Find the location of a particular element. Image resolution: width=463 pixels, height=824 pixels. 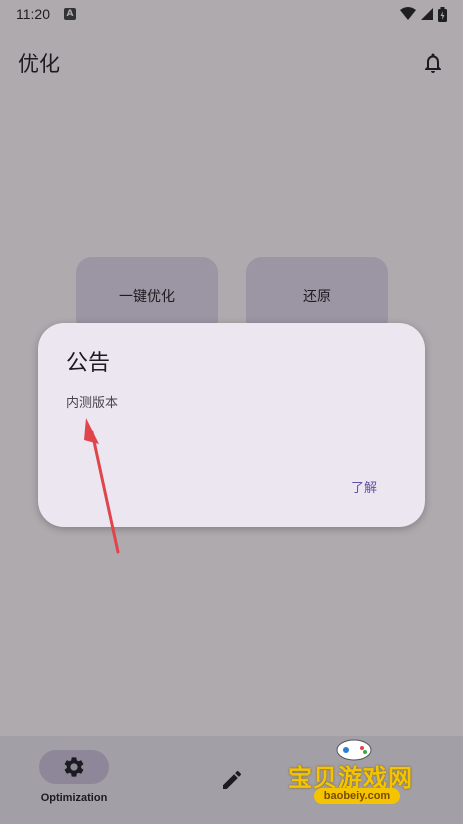

status-bar: 11:20 A is located at coordinates (231, 14).